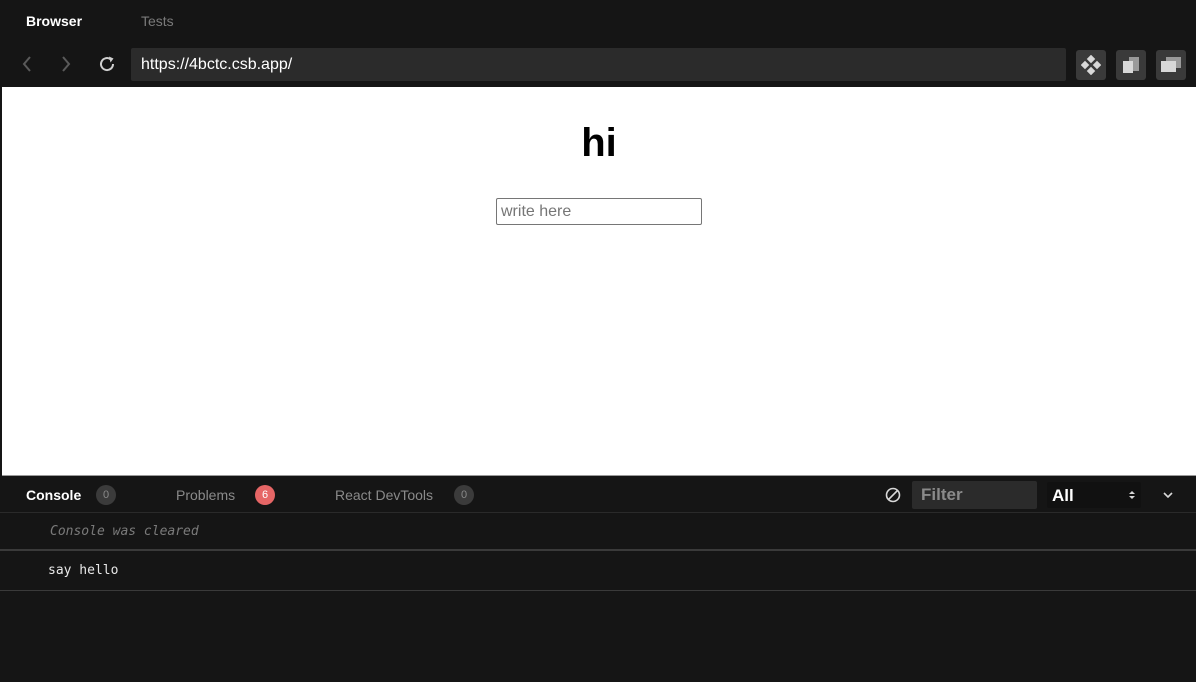 The image size is (1196, 682). I want to click on filter-input, so click(974, 495).